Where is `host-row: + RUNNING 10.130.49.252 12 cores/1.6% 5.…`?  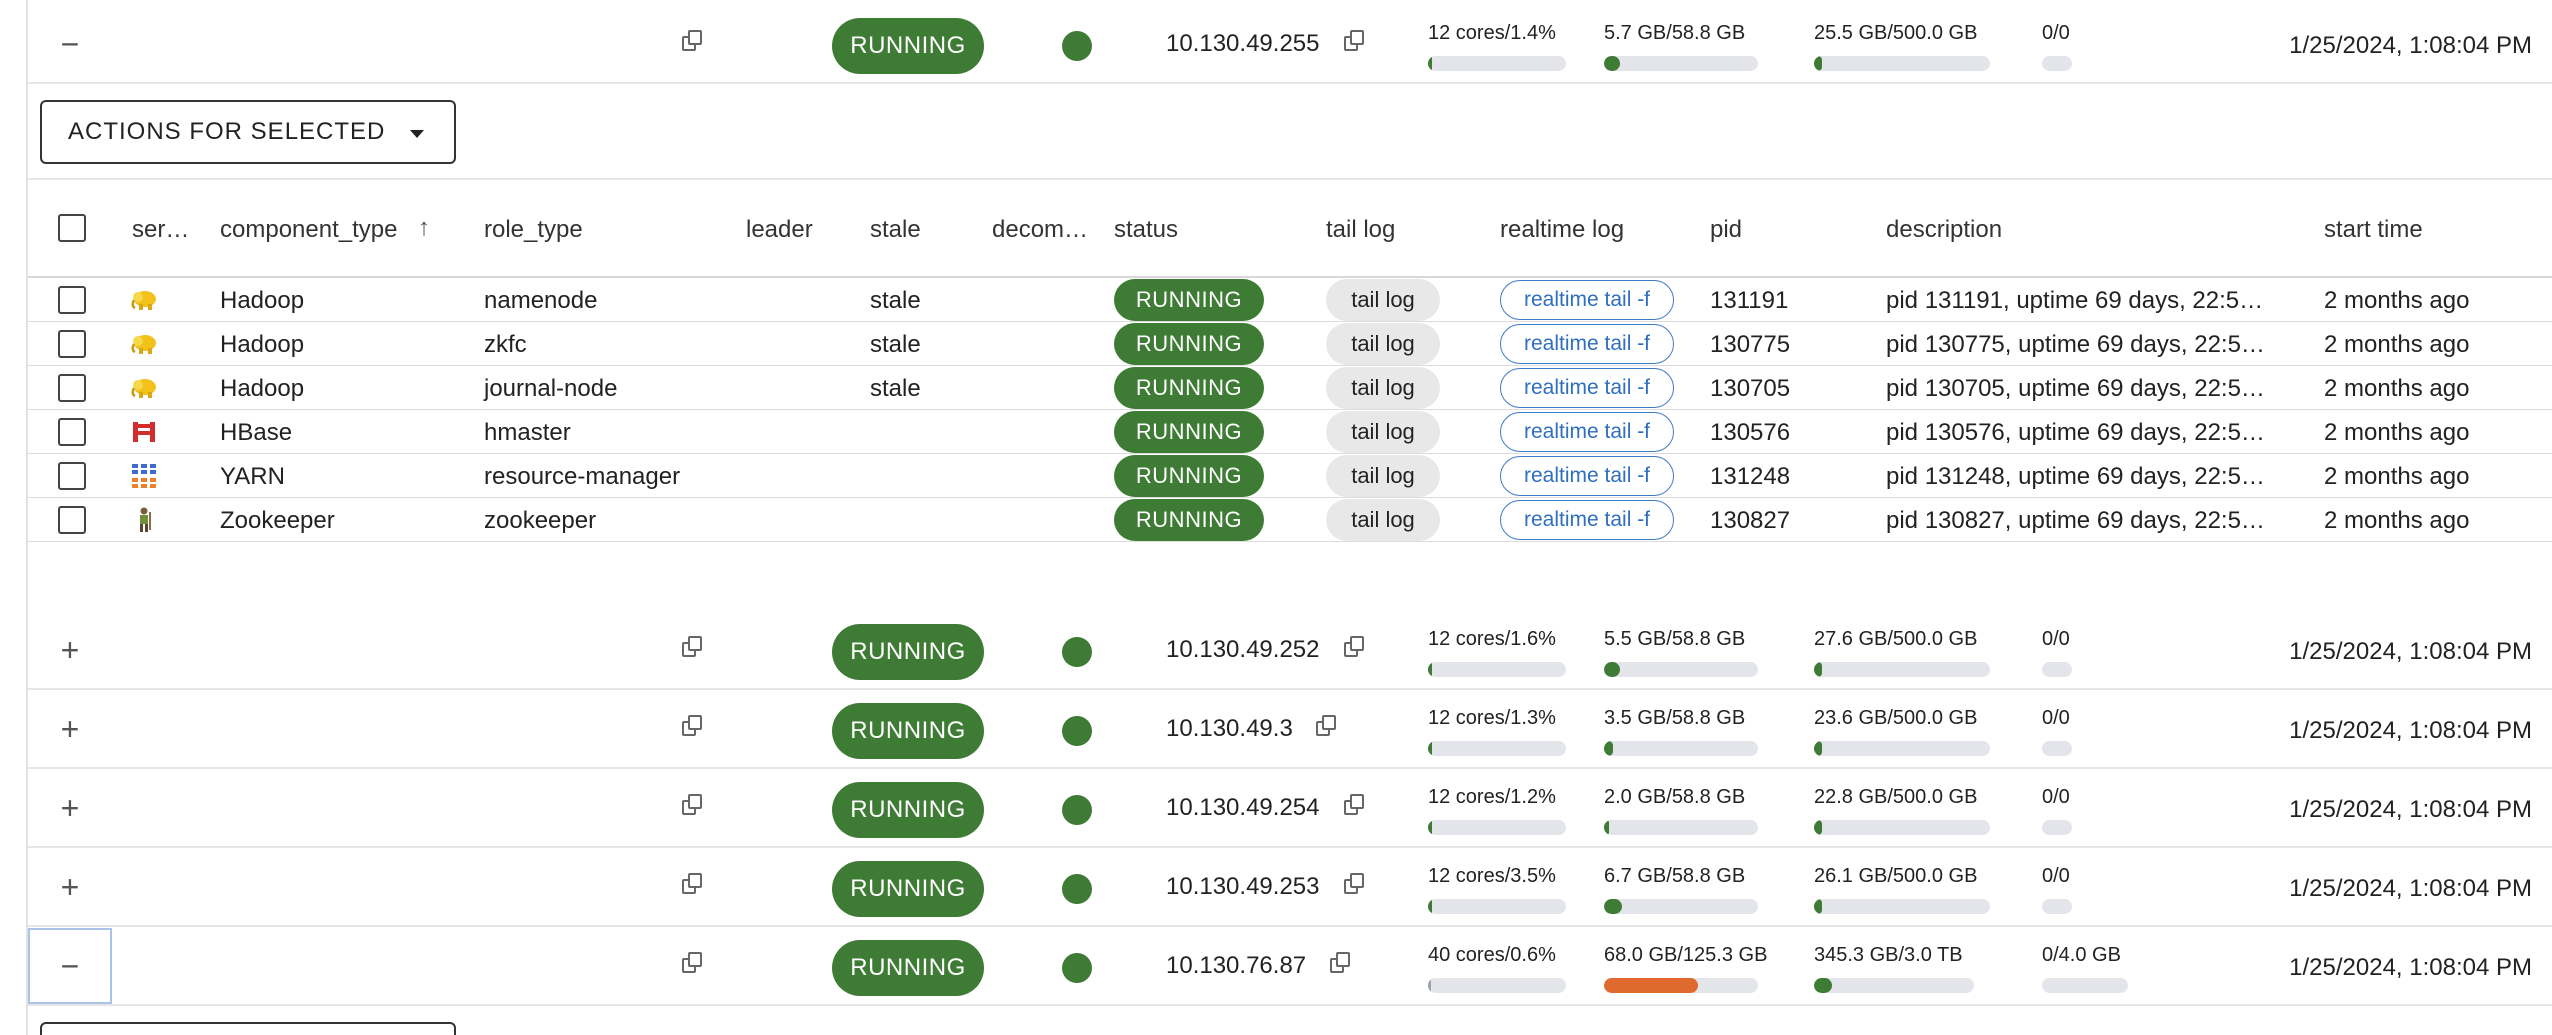
host-row: + RUNNING 10.130.49.252 12 cores/1.6% 5.… is located at coordinates (1290, 651).